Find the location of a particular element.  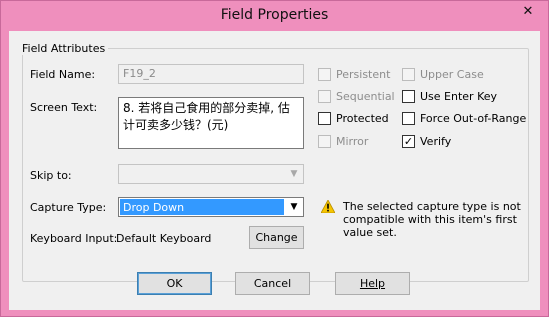

screen-text-label: Screen Text: is located at coordinates (64, 107).